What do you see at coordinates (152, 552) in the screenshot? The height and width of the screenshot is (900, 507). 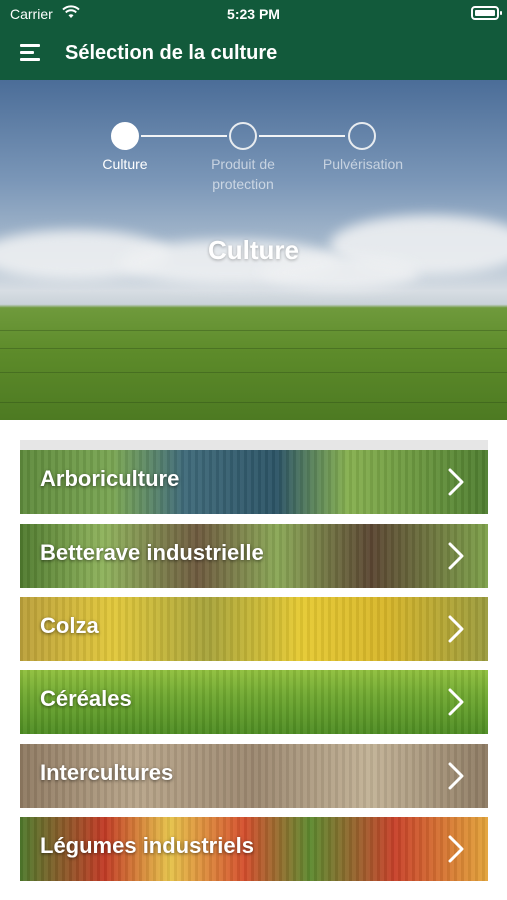 I see `crop-label: Betterave industrielle` at bounding box center [152, 552].